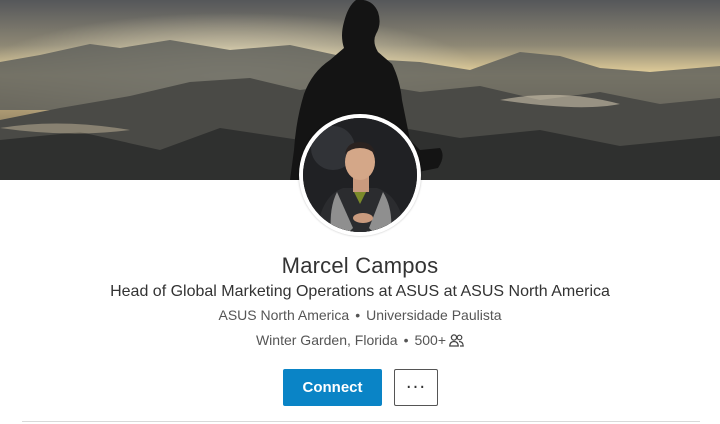 The width and height of the screenshot is (720, 424). I want to click on location-connections-line: Winter Garden, Florida • 500+, so click(360, 341).